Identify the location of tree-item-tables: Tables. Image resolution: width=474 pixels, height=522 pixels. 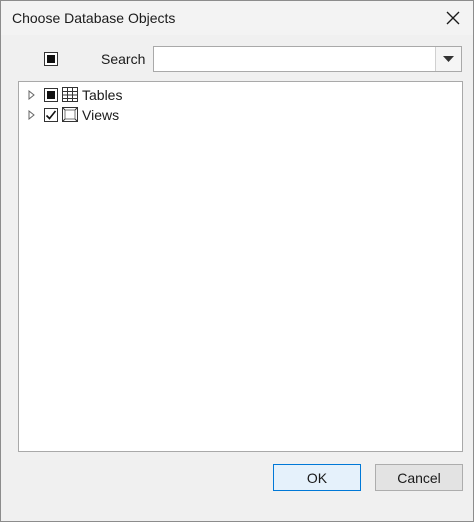
(240, 95).